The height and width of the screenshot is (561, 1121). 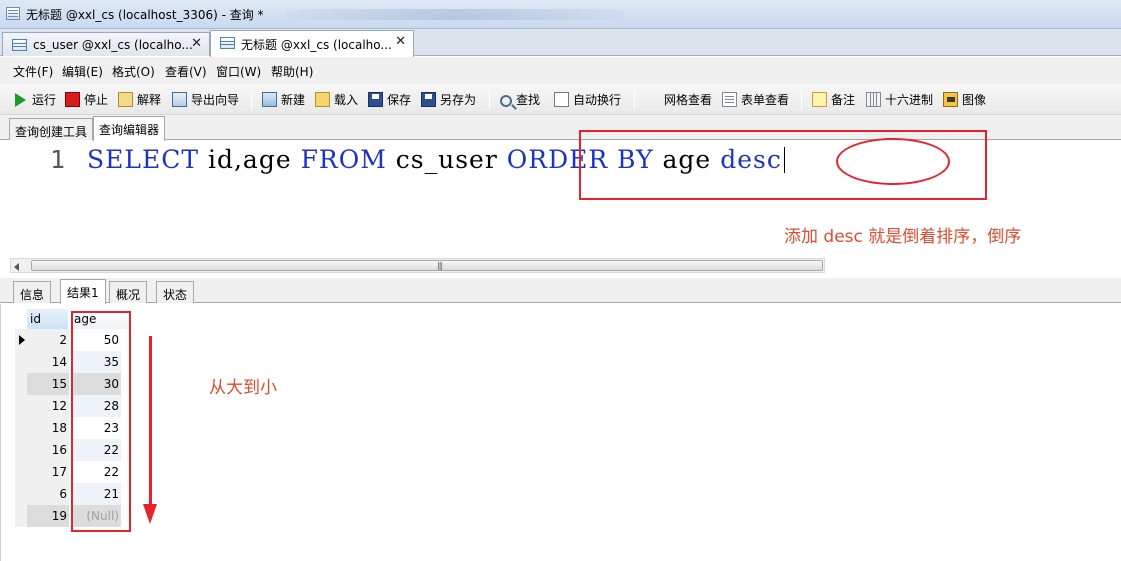 What do you see at coordinates (205, 100) in the screenshot?
I see `export-wizard-button: 导出向导` at bounding box center [205, 100].